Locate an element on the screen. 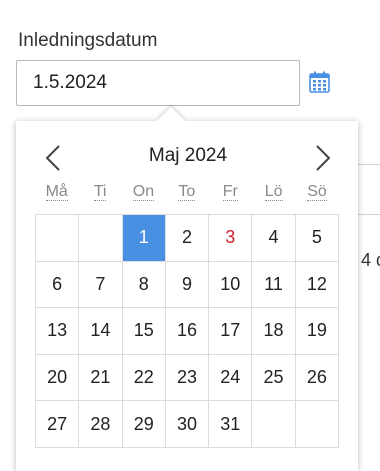  day-cell: 25 is located at coordinates (274, 378).